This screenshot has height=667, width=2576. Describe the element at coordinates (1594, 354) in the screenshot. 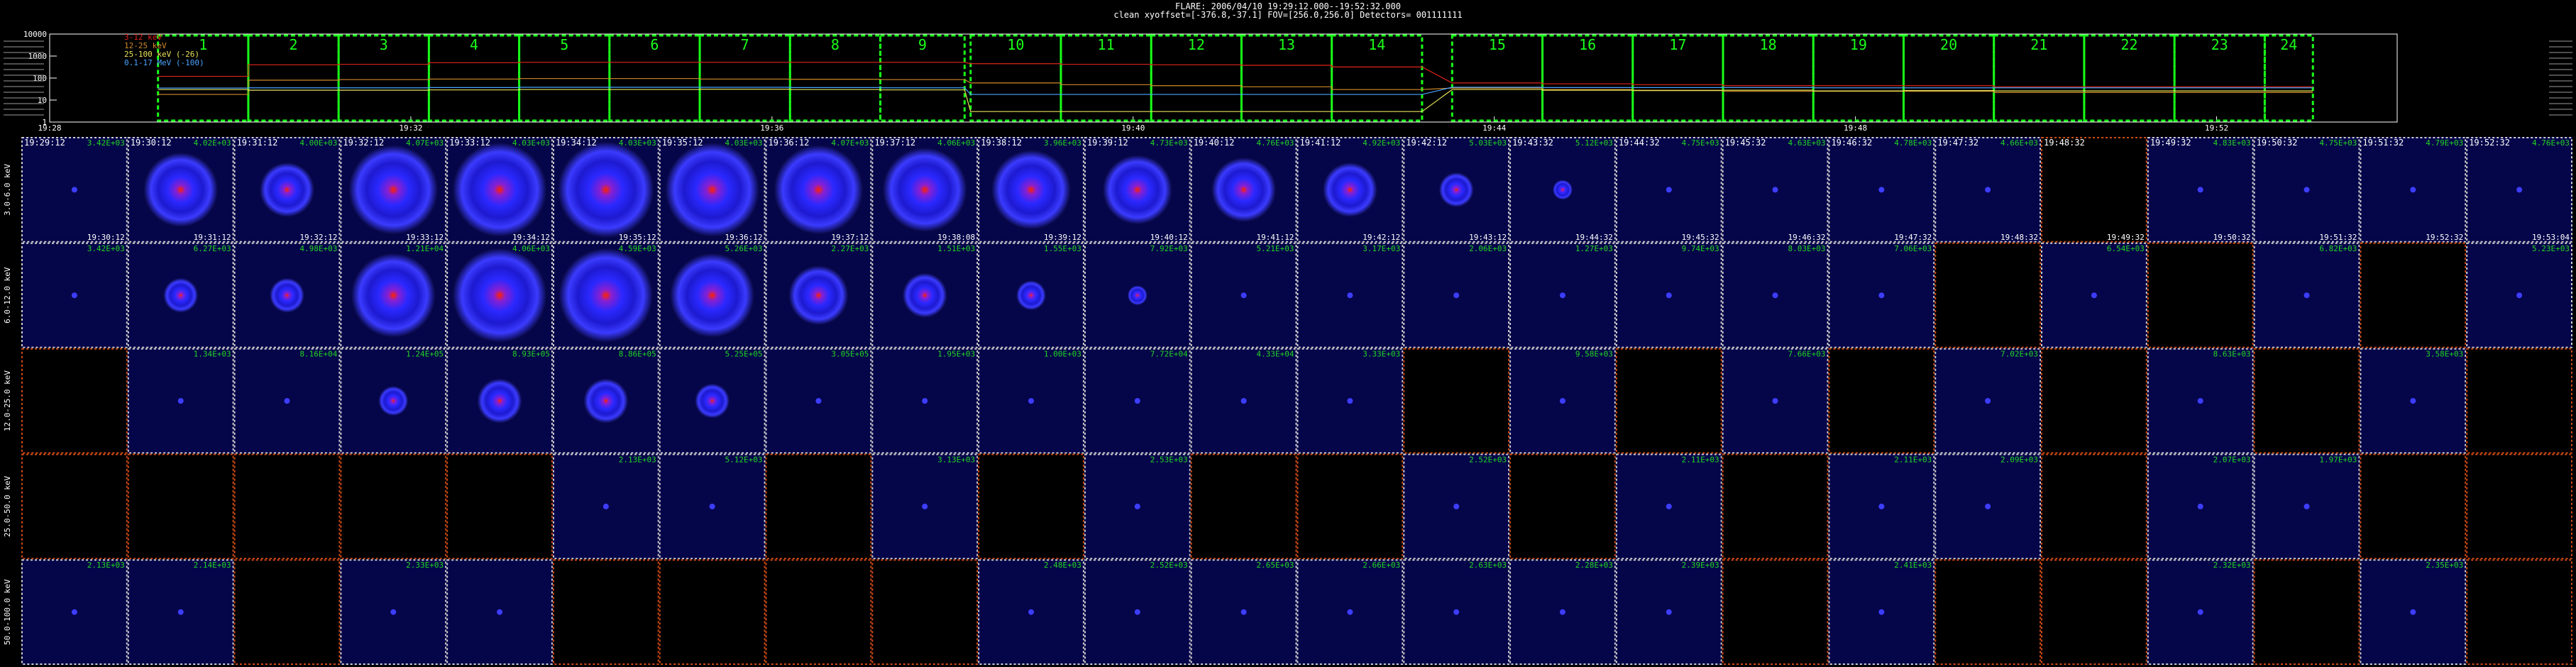

I see `cell-peak-value: 9.58E+03` at that location.